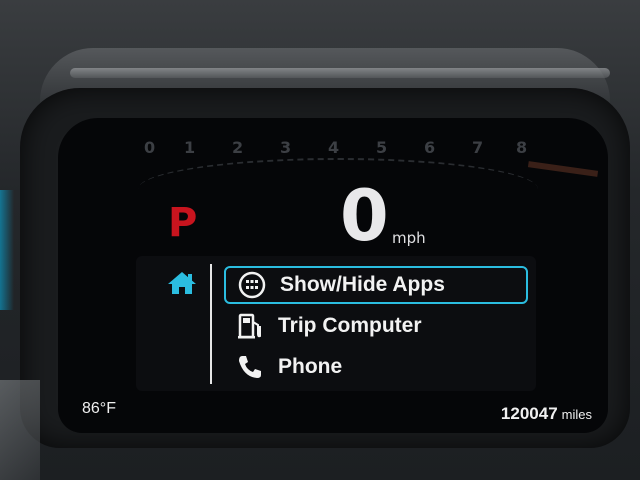 The width and height of the screenshot is (640, 480). What do you see at coordinates (340, 73) in the screenshot?
I see `hood-highlight` at bounding box center [340, 73].